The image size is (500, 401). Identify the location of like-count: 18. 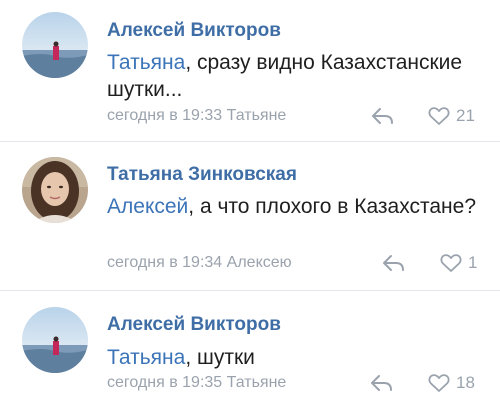
(465, 382).